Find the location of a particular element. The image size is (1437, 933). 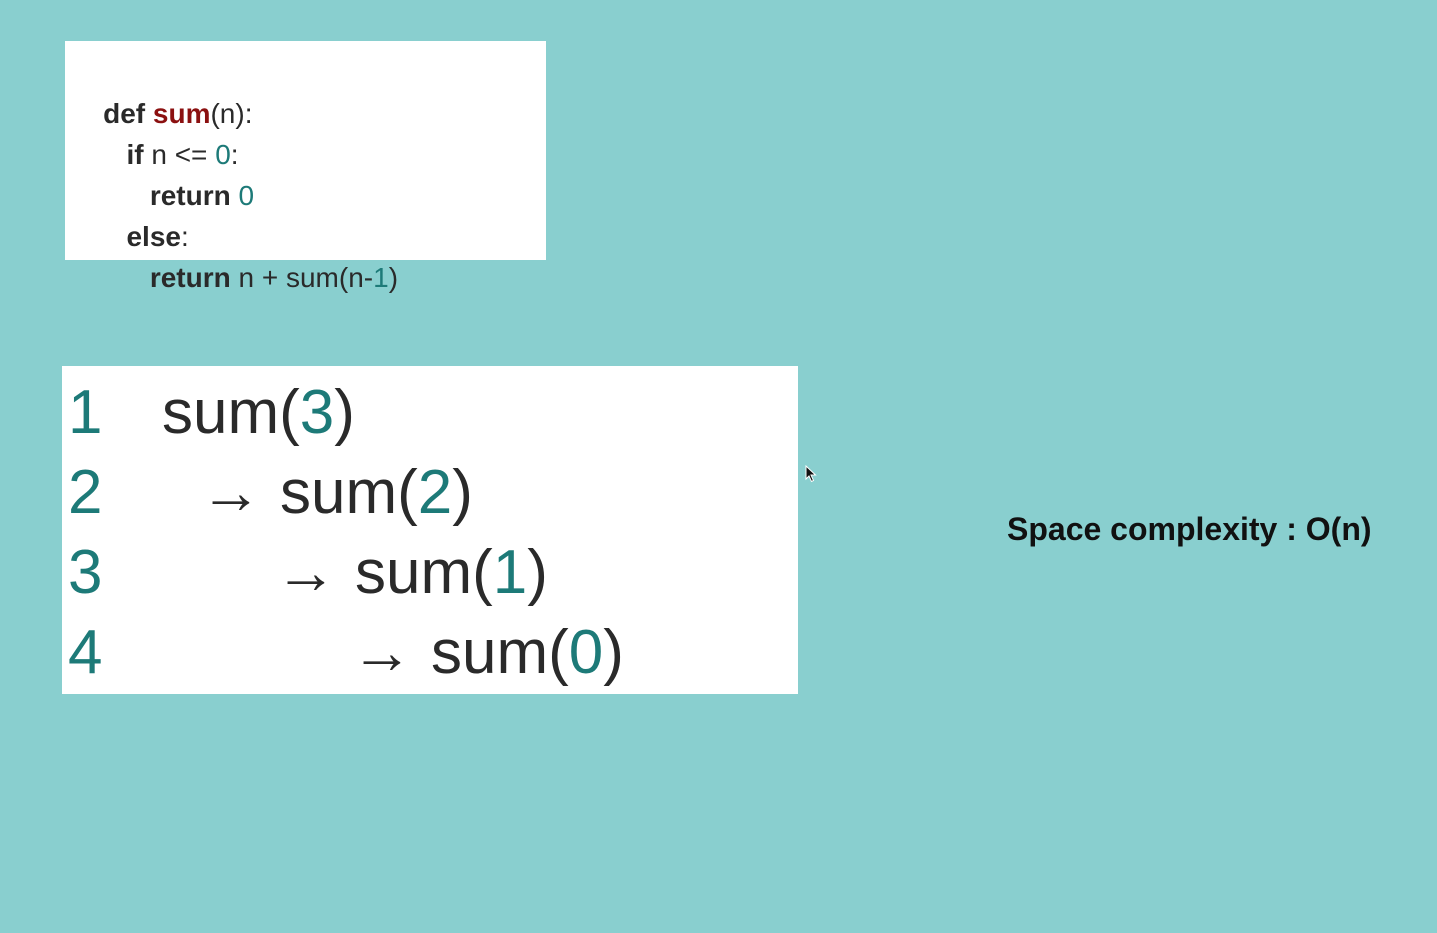

call-argument: 1 is located at coordinates (510, 572).